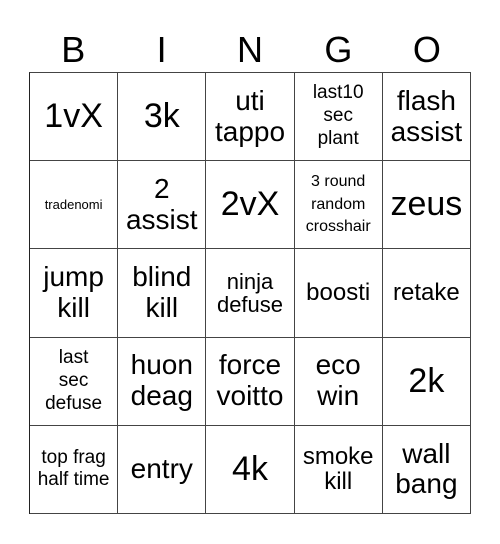 The image size is (500, 544). I want to click on cell-label: 2vX, so click(250, 204).